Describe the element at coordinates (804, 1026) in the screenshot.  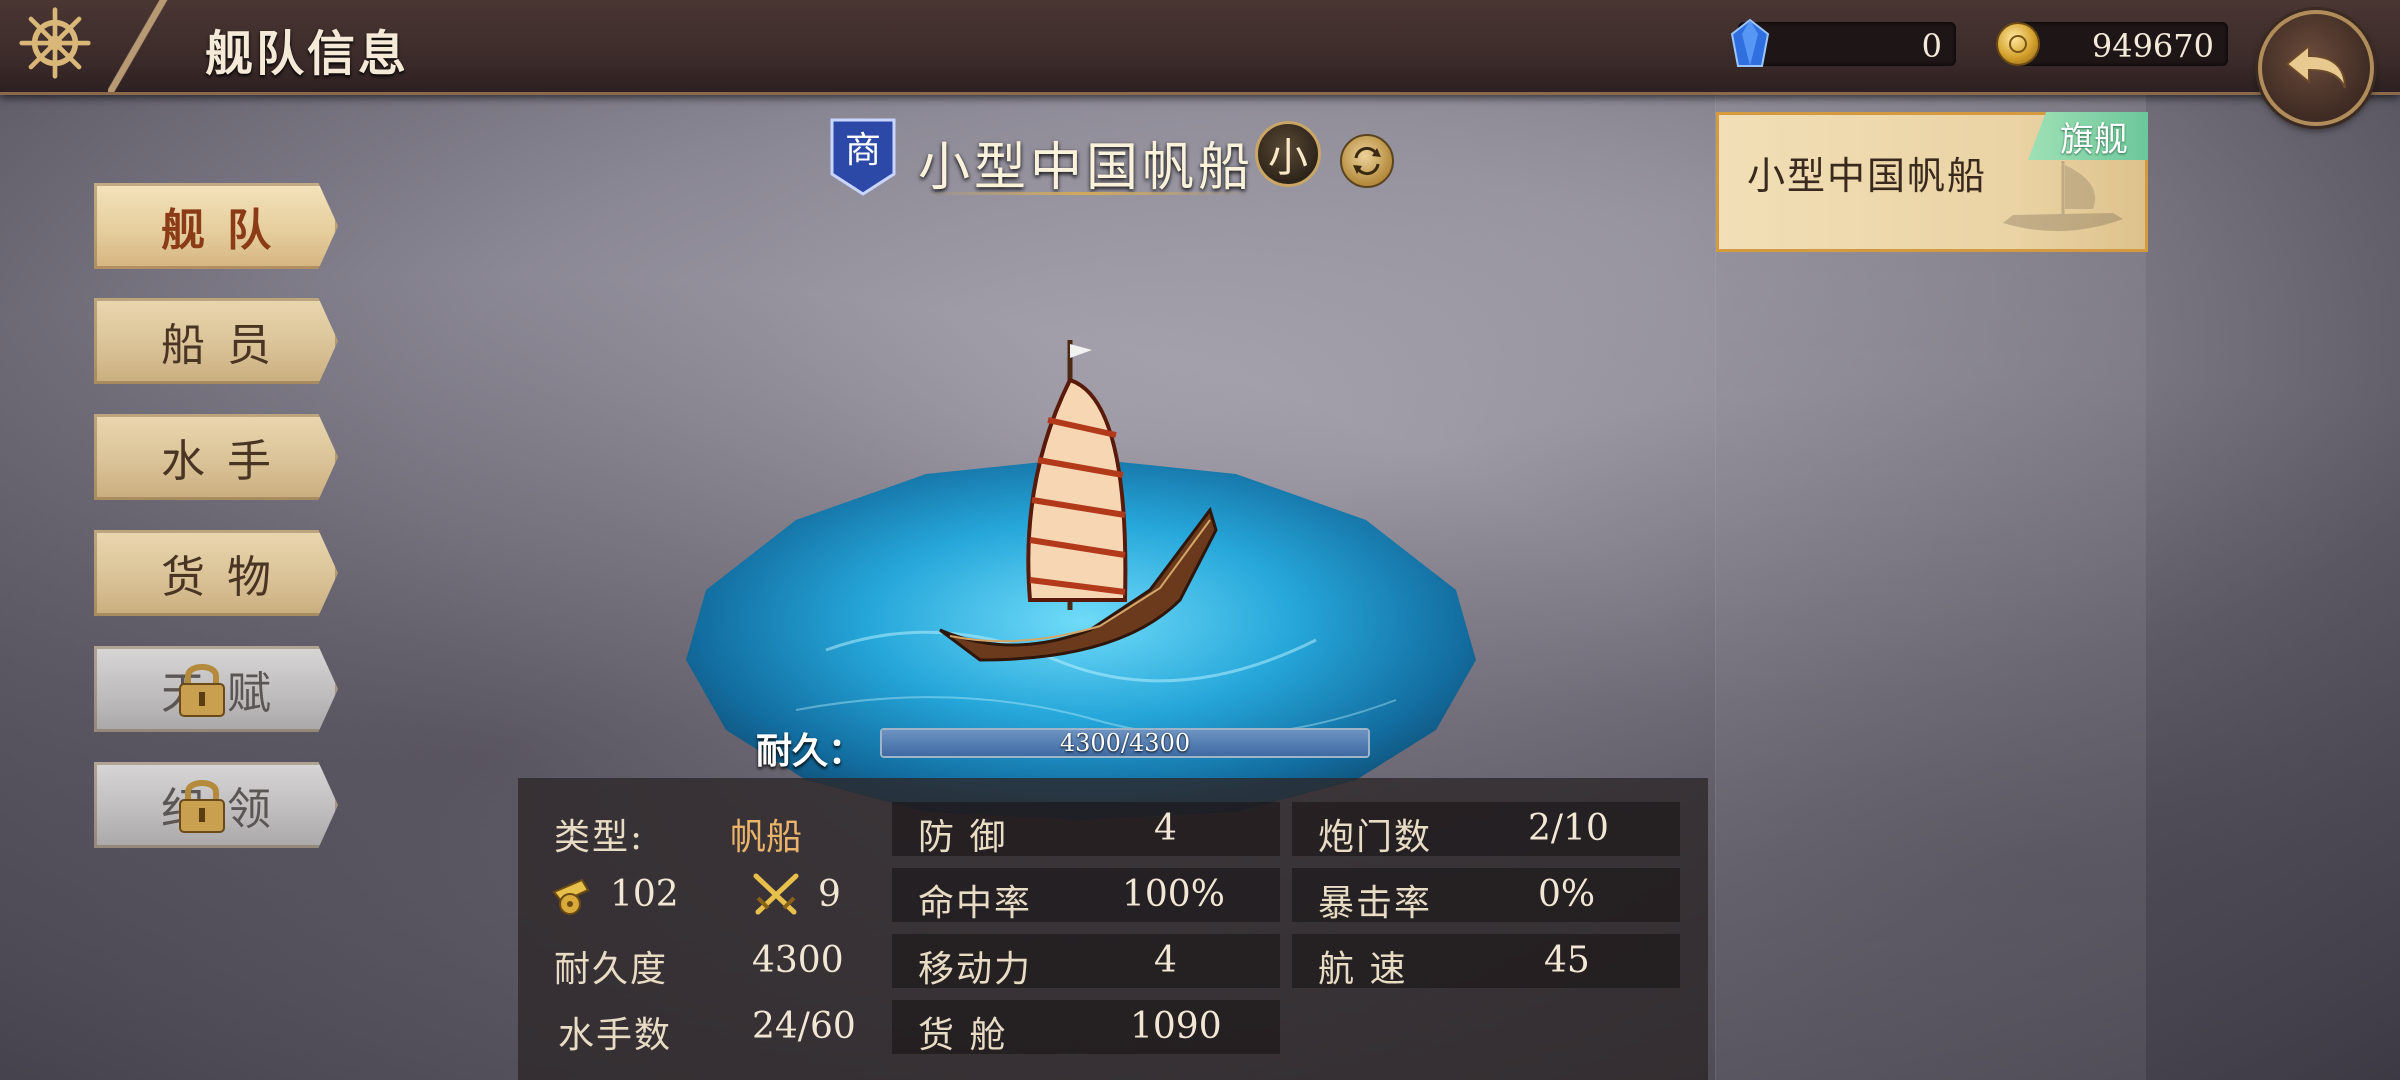
I see `sailors-value: 24/60` at that location.